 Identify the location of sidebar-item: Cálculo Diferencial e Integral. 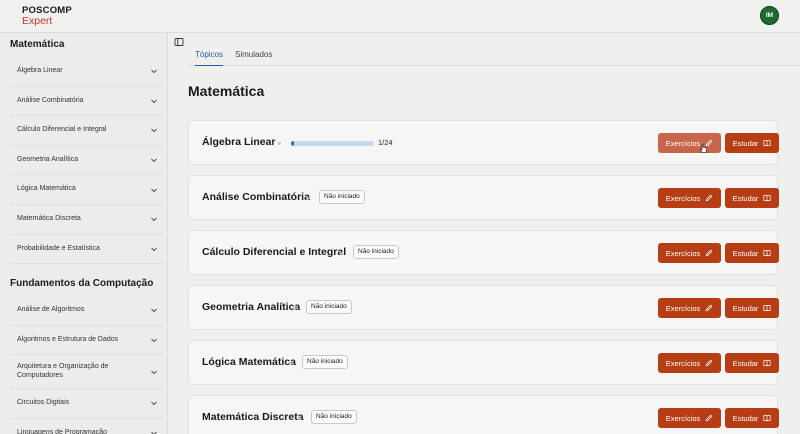
(86, 131).